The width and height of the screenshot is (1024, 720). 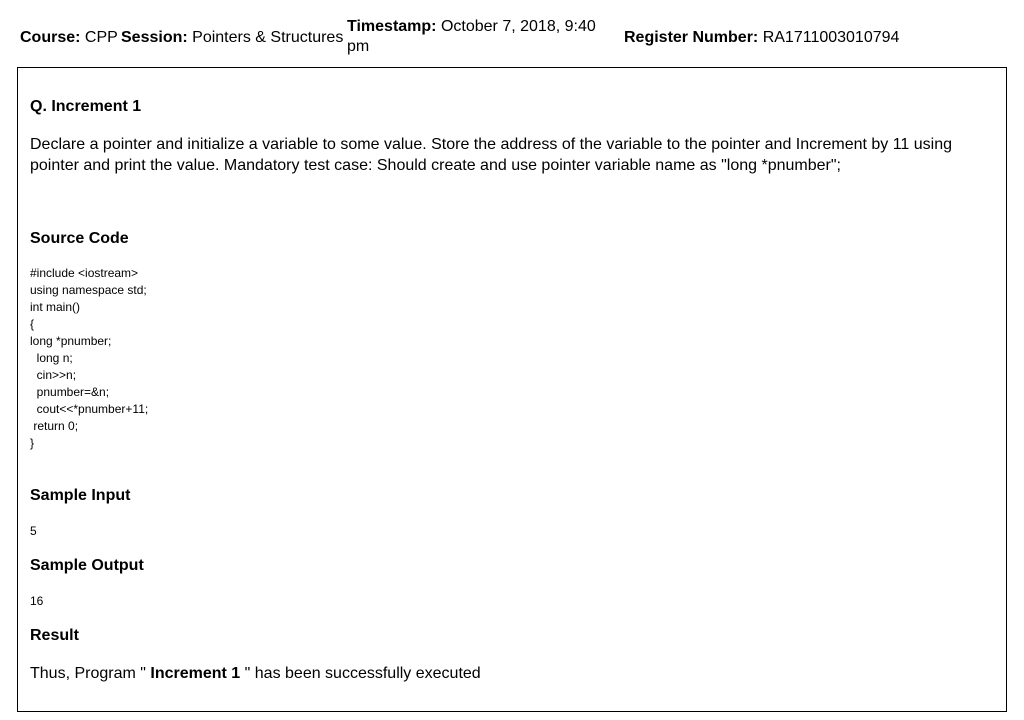 I want to click on sample-output-heading: Sample Output, so click(x=87, y=565).